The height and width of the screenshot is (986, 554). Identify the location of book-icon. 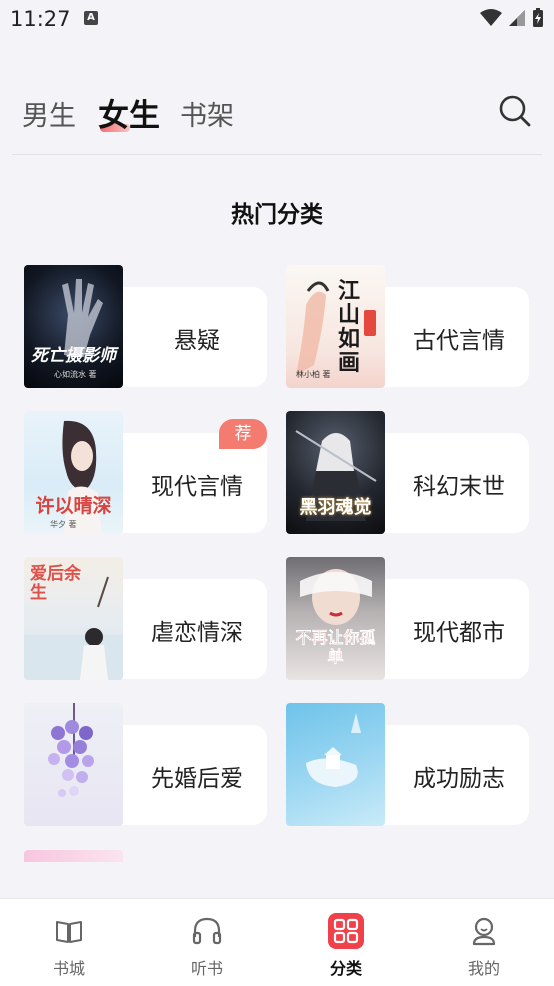
(69, 932).